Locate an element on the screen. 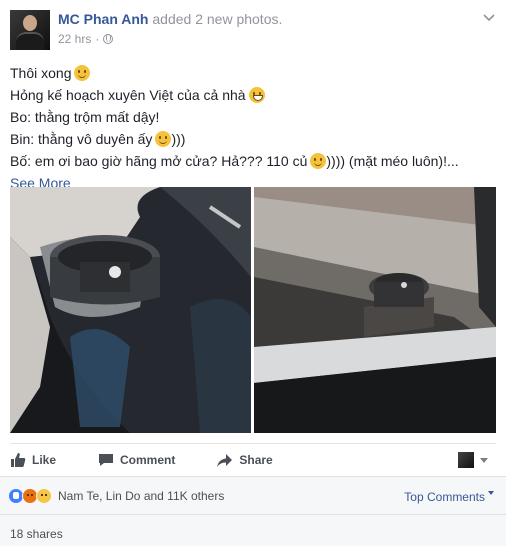 Image resolution: width=506 pixels, height=546 pixels. thumbs-up-icon is located at coordinates (18, 459).